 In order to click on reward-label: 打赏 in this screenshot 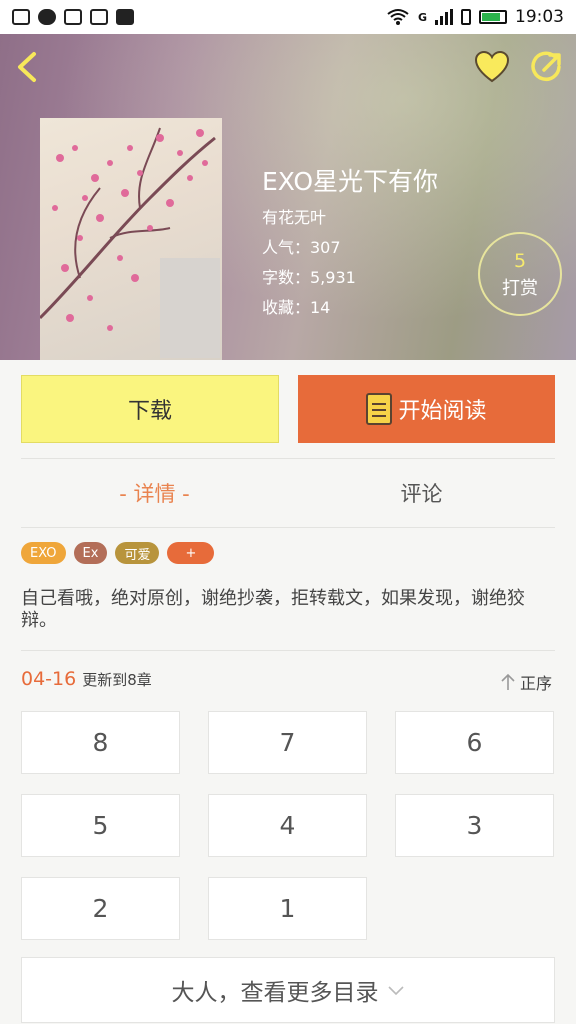, I will do `click(520, 288)`.